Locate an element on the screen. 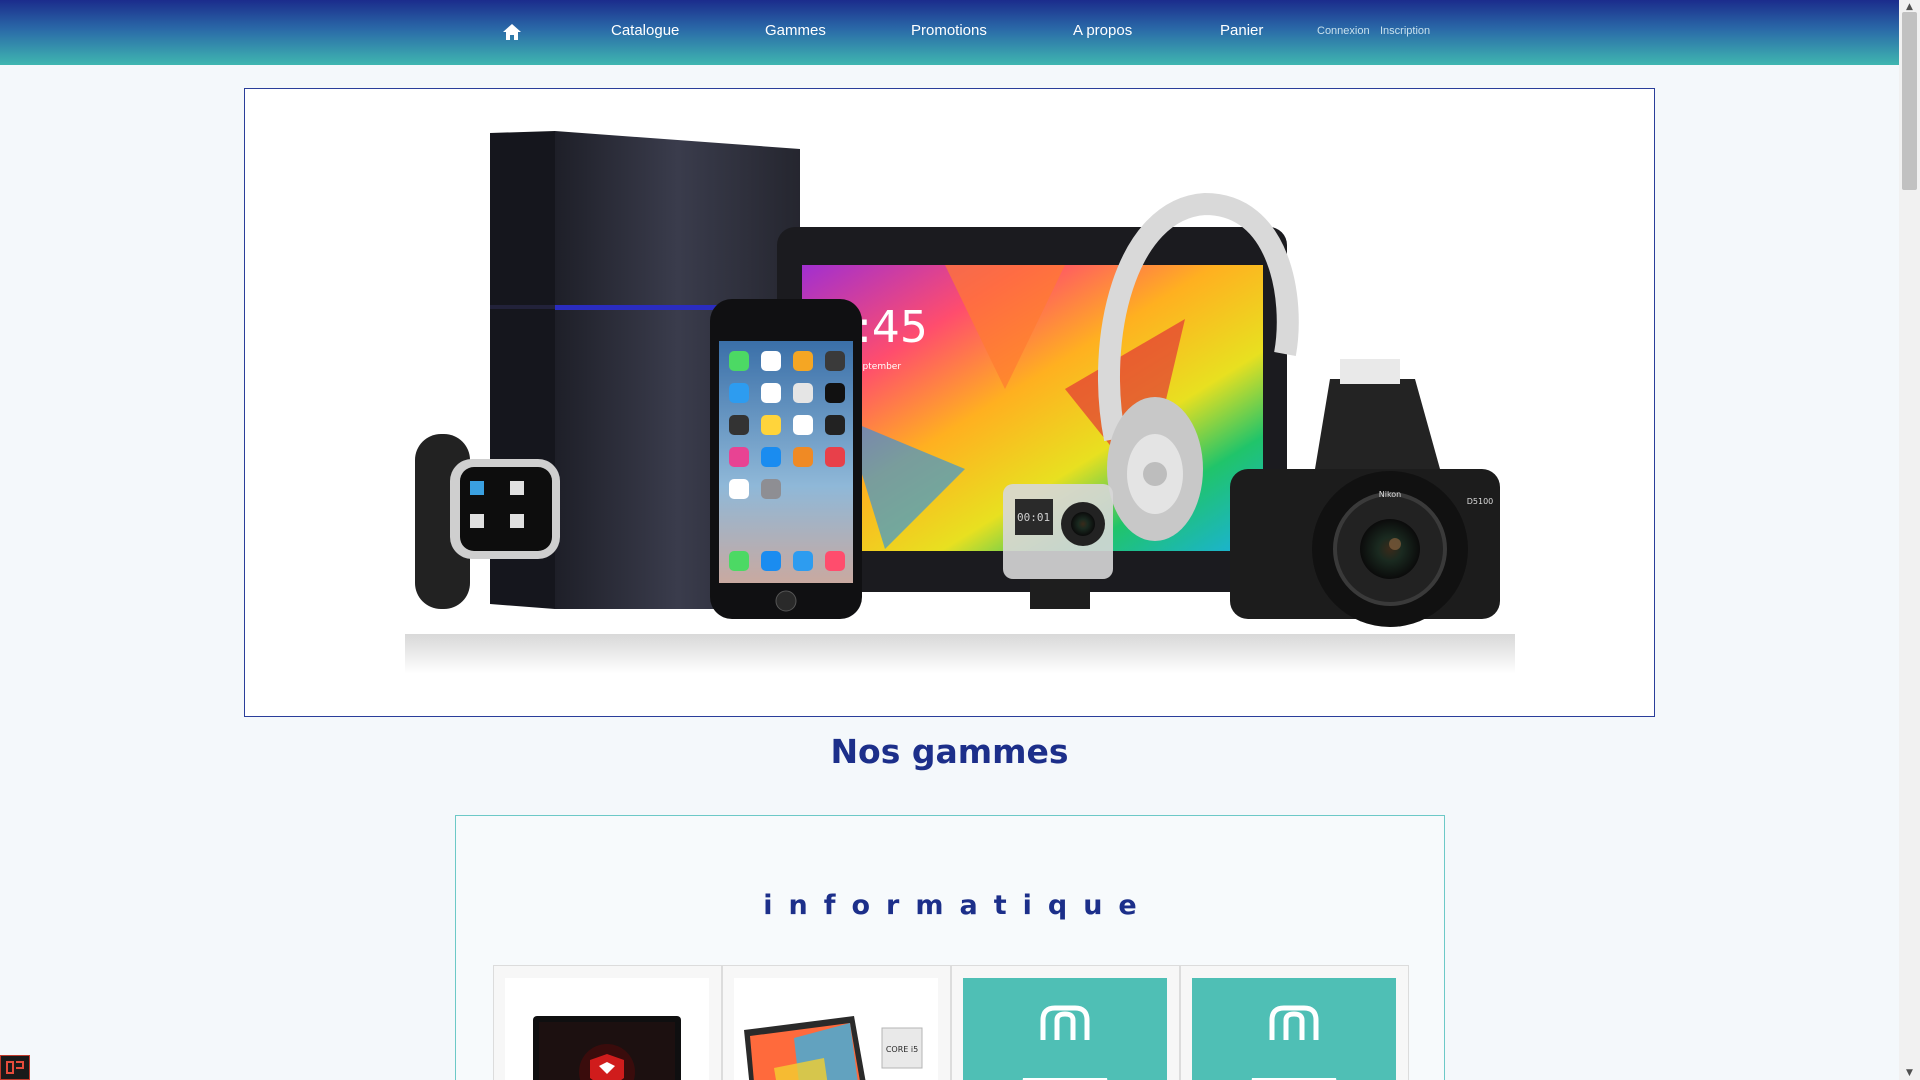 The image size is (1920, 1080). login-link: Connexion is located at coordinates (1343, 31).